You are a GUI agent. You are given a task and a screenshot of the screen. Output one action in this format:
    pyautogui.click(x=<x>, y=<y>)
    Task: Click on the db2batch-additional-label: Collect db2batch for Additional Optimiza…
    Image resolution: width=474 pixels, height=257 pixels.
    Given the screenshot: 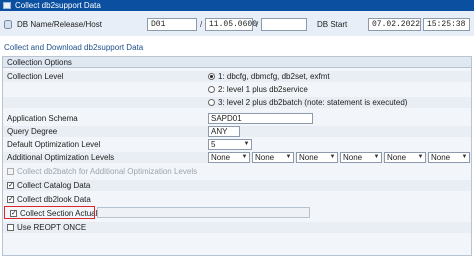 What is the action you would take?
    pyautogui.click(x=107, y=171)
    